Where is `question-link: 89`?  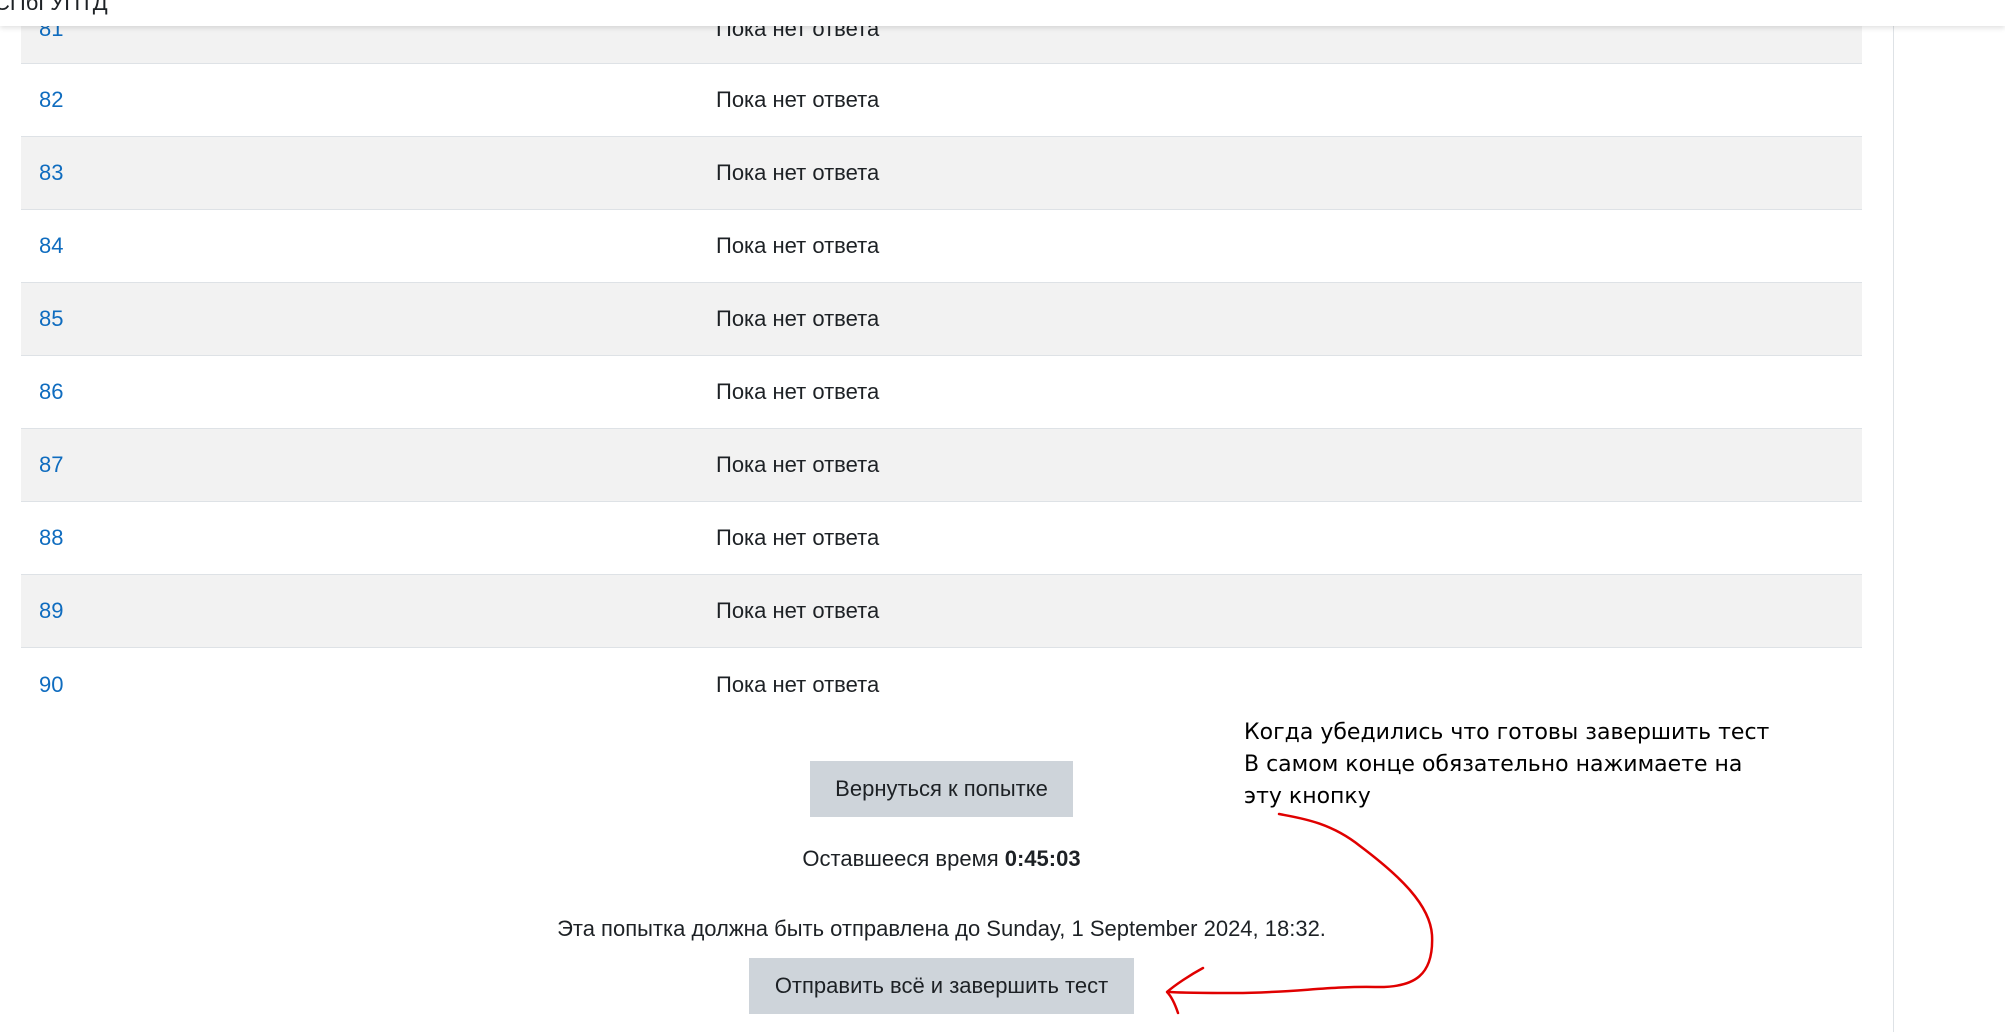
question-link: 89 is located at coordinates (51, 611).